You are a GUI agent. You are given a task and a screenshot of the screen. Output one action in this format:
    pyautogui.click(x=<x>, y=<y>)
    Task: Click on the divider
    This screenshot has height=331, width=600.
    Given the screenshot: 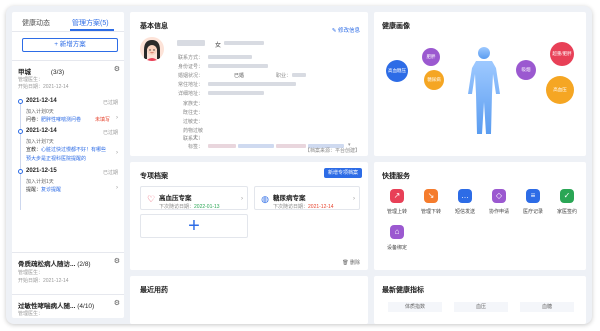 What is the action you would take?
    pyautogui.click(x=68, y=294)
    